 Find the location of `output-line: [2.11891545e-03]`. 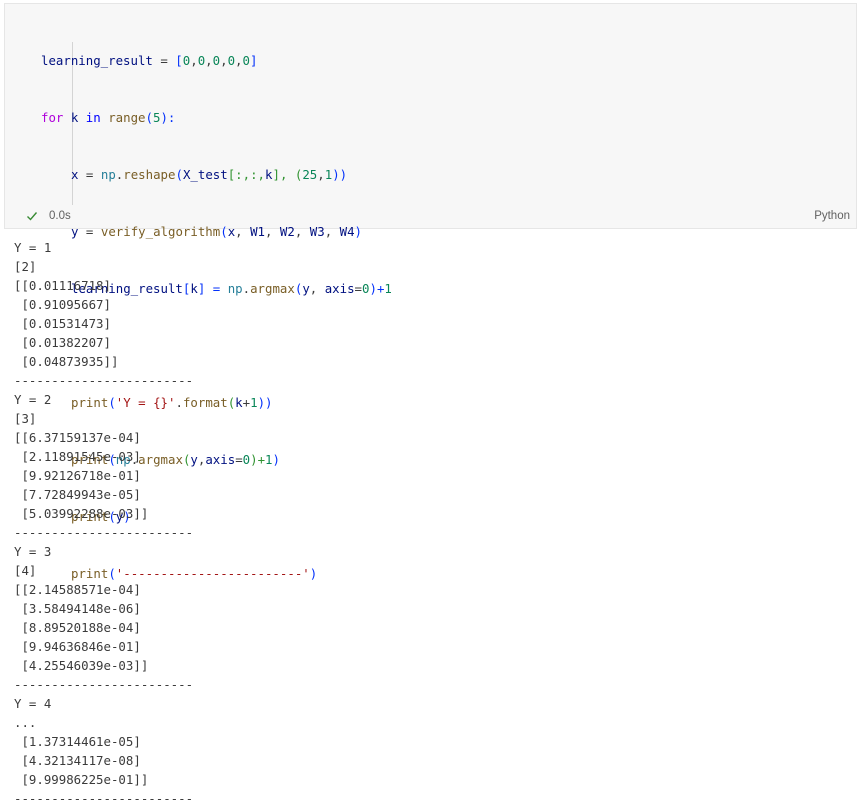

output-line: [2.11891545e-03] is located at coordinates (77, 456).